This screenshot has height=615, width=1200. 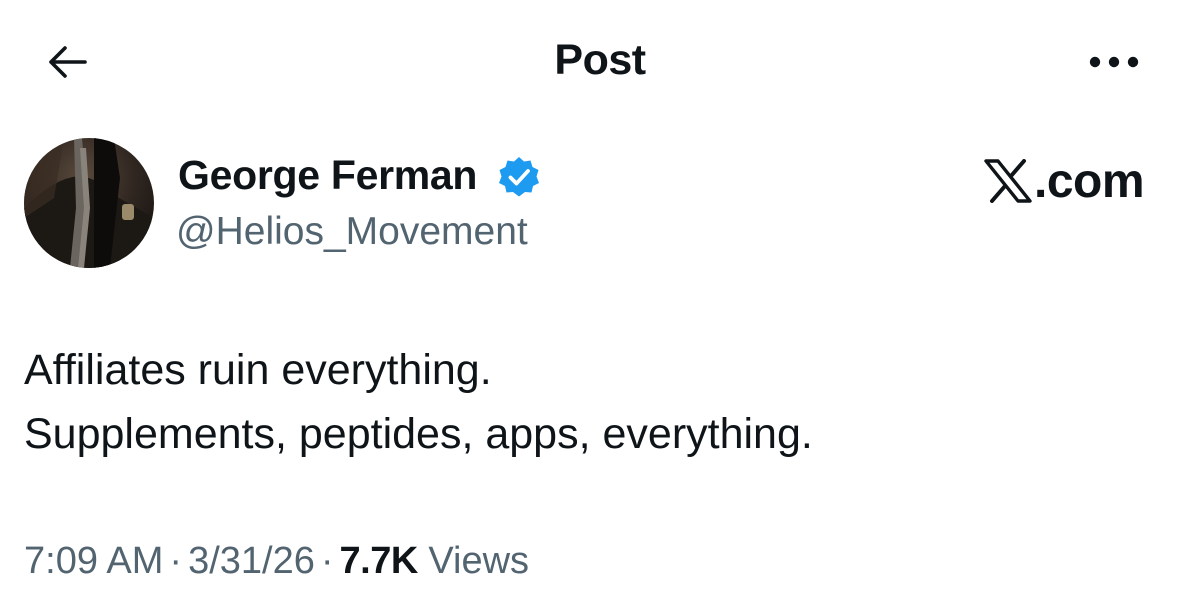 What do you see at coordinates (327, 175) in the screenshot?
I see `author-name: George Ferman` at bounding box center [327, 175].